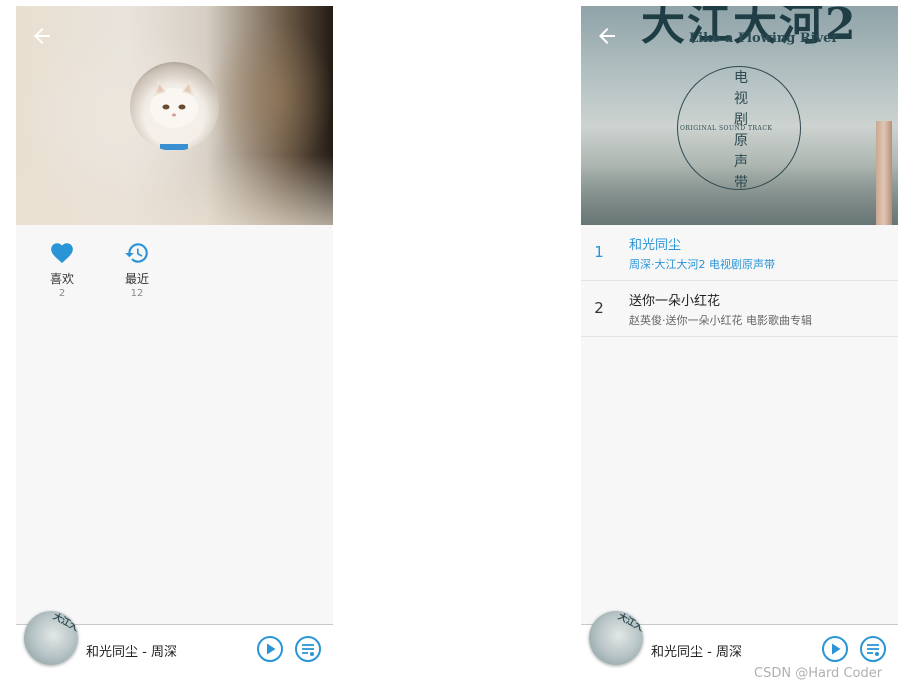  I want to click on history-icon, so click(136, 253).